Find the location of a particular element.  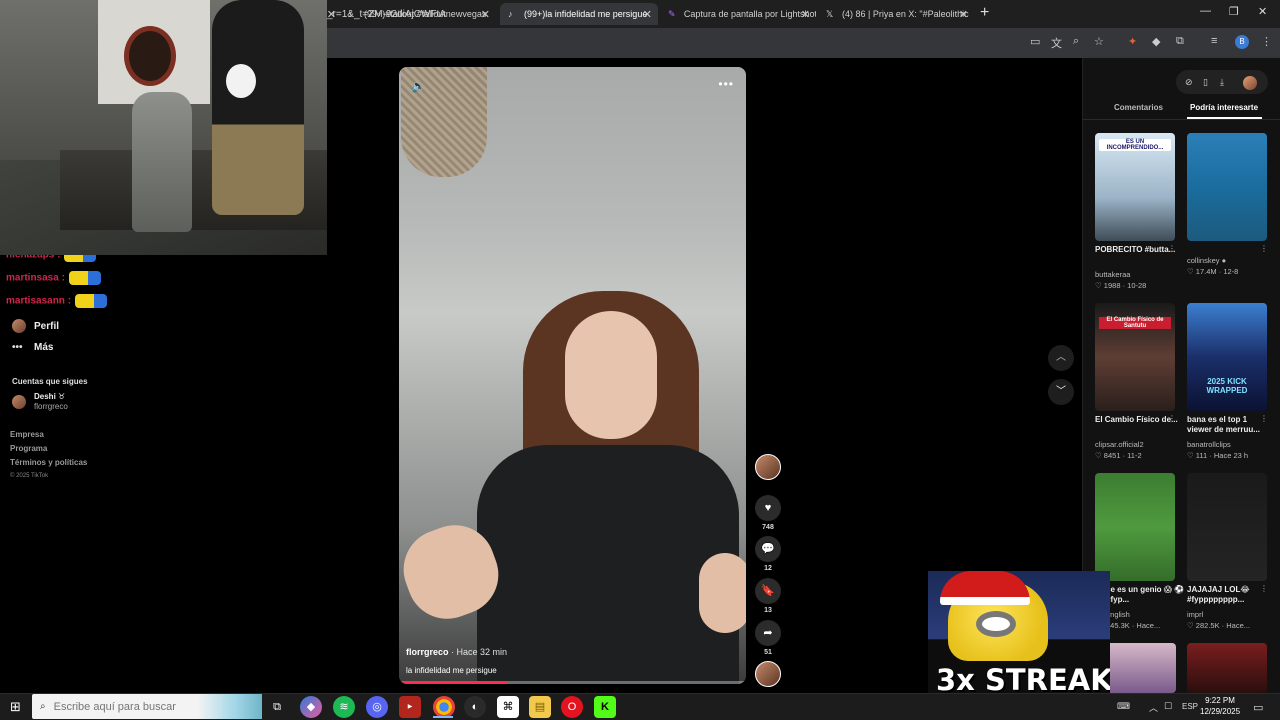

profile-avatar: B is located at coordinates (1242, 42).